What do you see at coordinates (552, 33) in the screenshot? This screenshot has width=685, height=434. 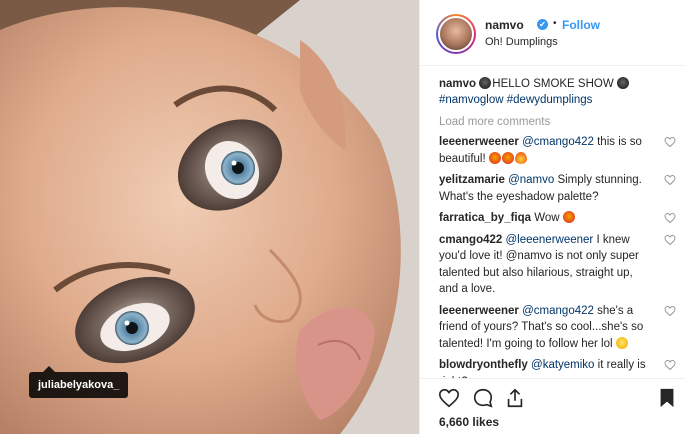 I see `post-header: namvo ✔ • Follow Oh! Dumplings` at bounding box center [552, 33].